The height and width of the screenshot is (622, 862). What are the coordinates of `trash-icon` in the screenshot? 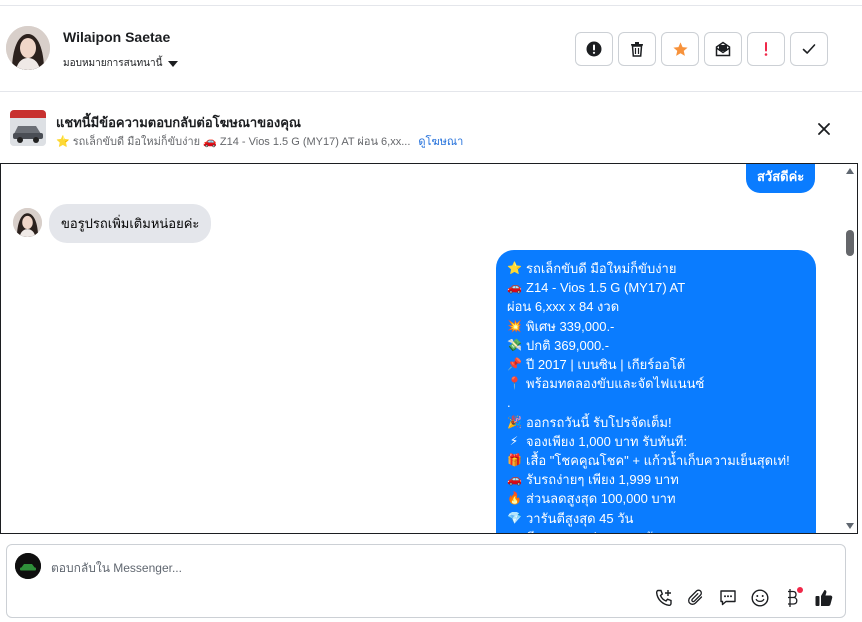 It's located at (637, 49).